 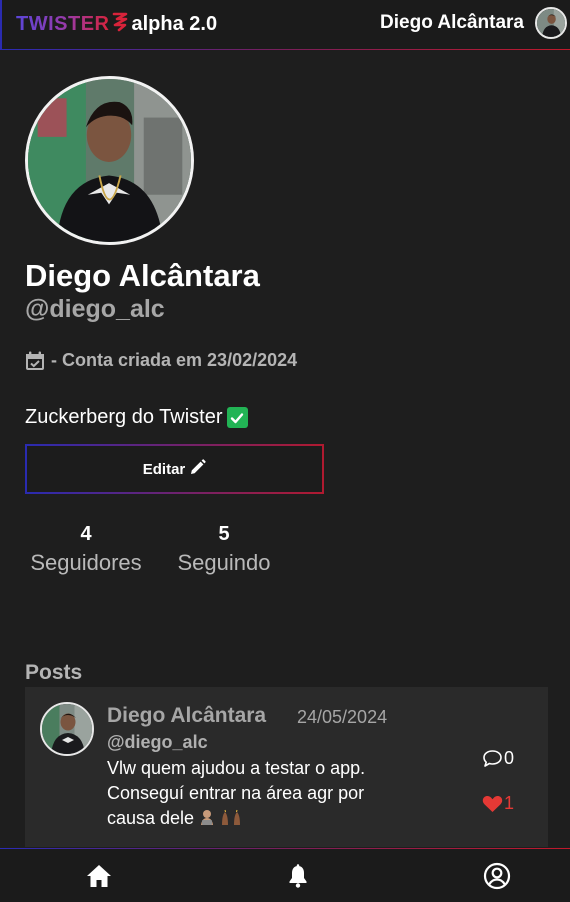 What do you see at coordinates (285, 25) in the screenshot?
I see `top-bar: TWISTER alpha 2.0 Diego Alcântara` at bounding box center [285, 25].